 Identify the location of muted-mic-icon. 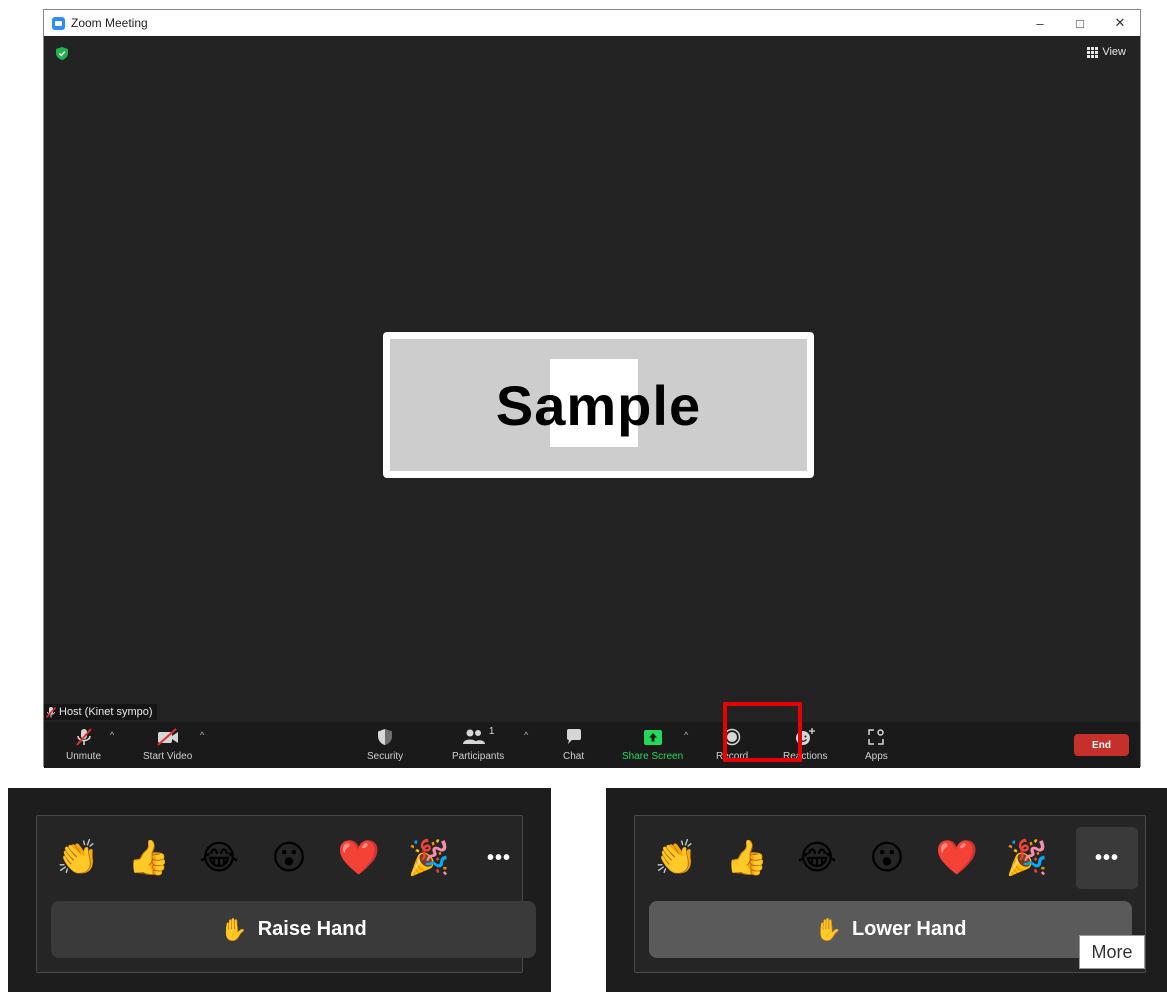
(51, 712).